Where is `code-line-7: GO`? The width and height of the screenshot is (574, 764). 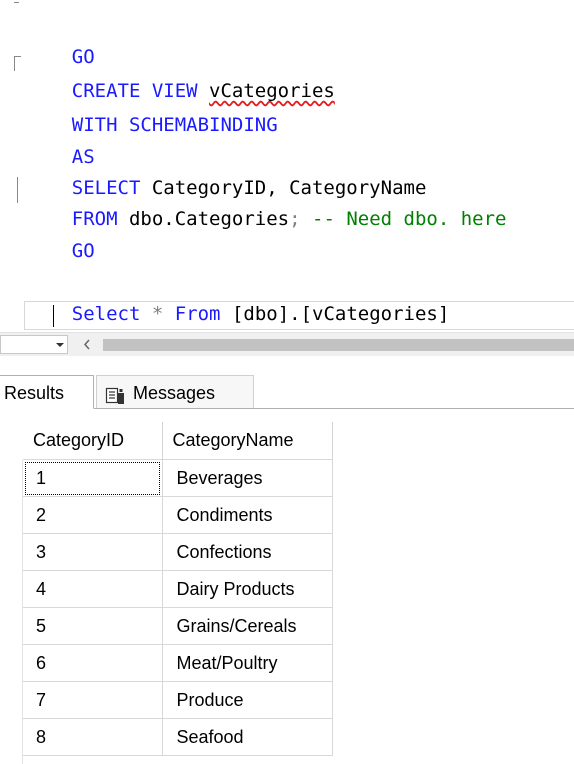
code-line-7: GO is located at coordinates (60, 234).